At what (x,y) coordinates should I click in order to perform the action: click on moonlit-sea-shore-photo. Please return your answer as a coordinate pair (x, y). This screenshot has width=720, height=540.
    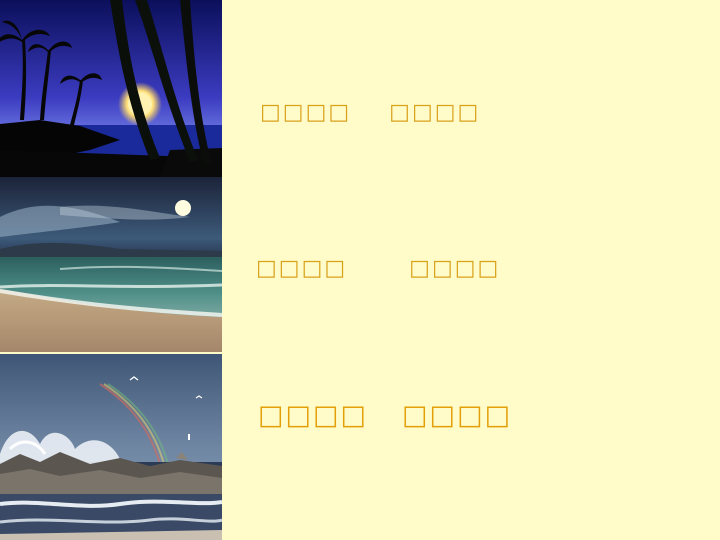
    Looking at the image, I should click on (111, 264).